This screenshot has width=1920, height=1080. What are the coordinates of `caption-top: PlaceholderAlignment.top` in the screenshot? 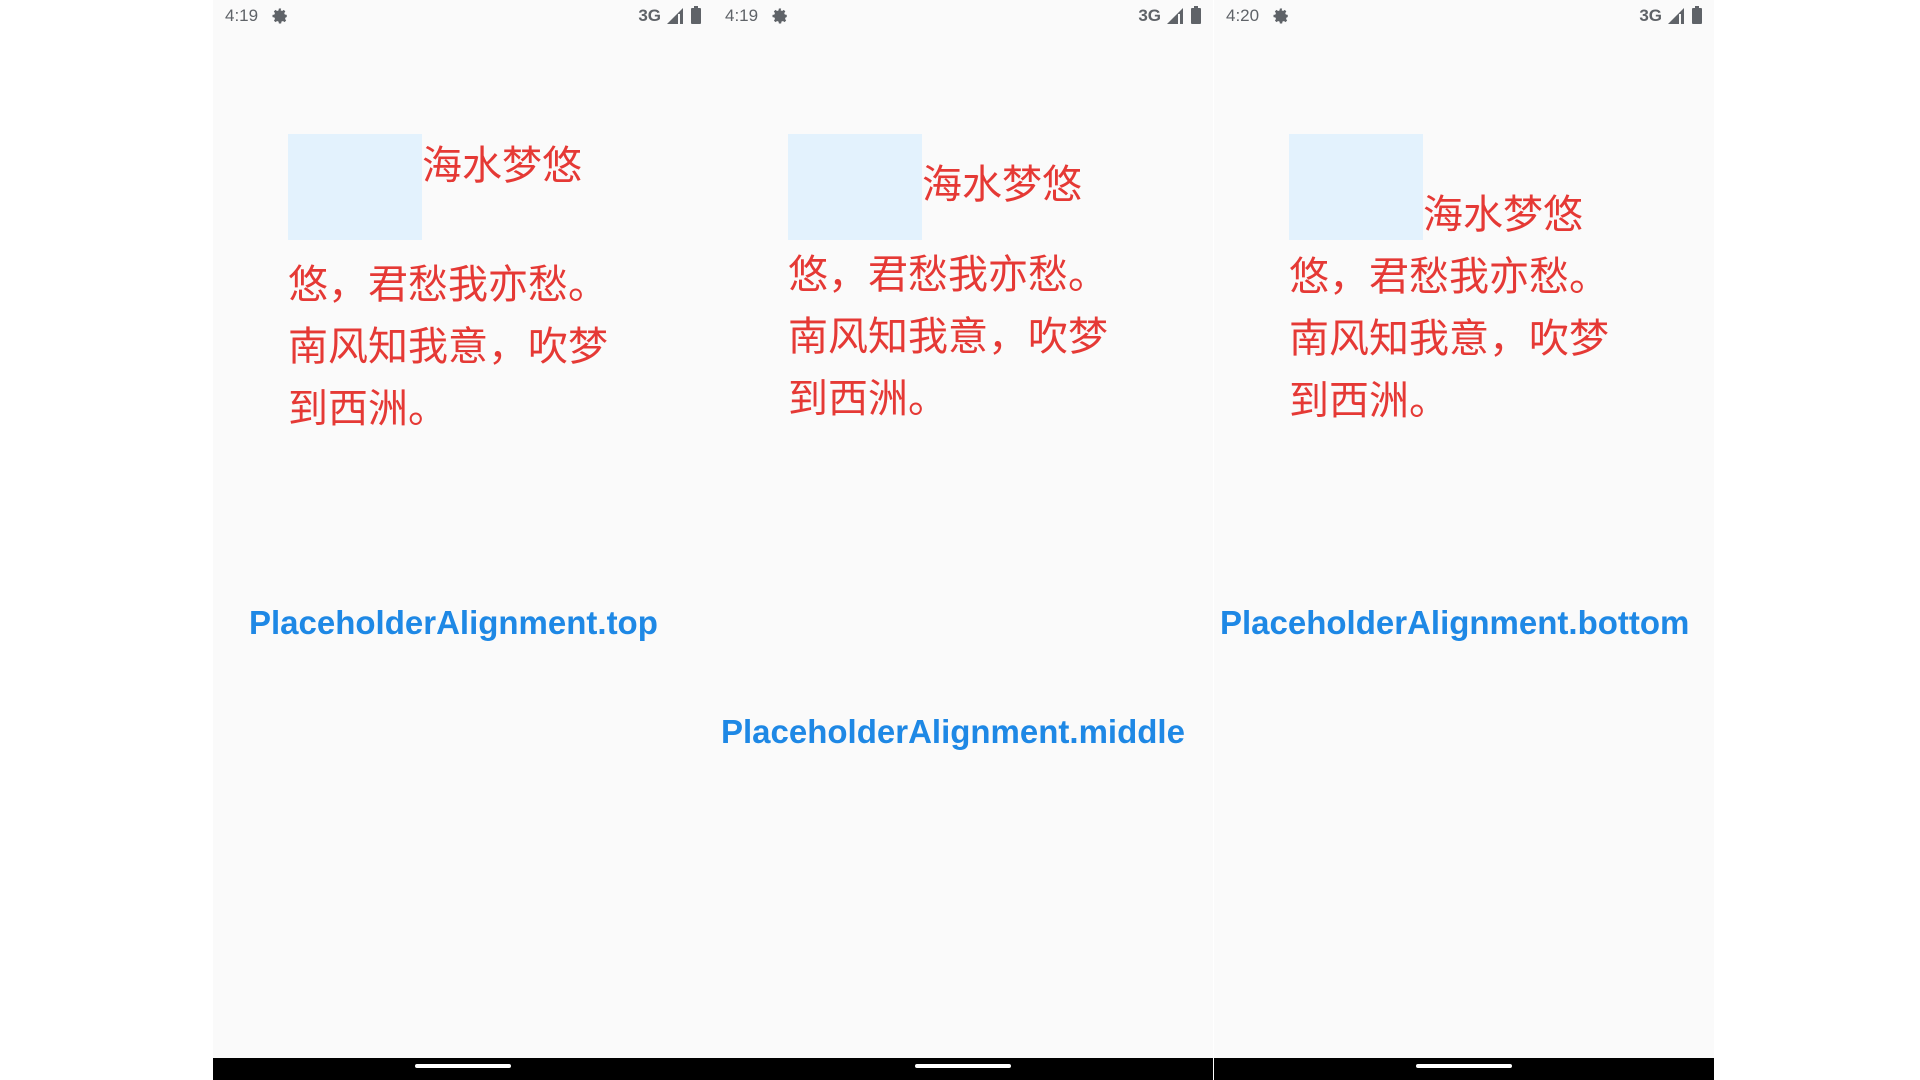 It's located at (453, 622).